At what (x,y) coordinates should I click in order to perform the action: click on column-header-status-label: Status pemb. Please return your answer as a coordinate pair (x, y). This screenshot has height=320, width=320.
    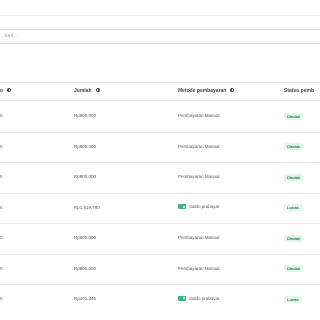
    Looking at the image, I should click on (299, 91).